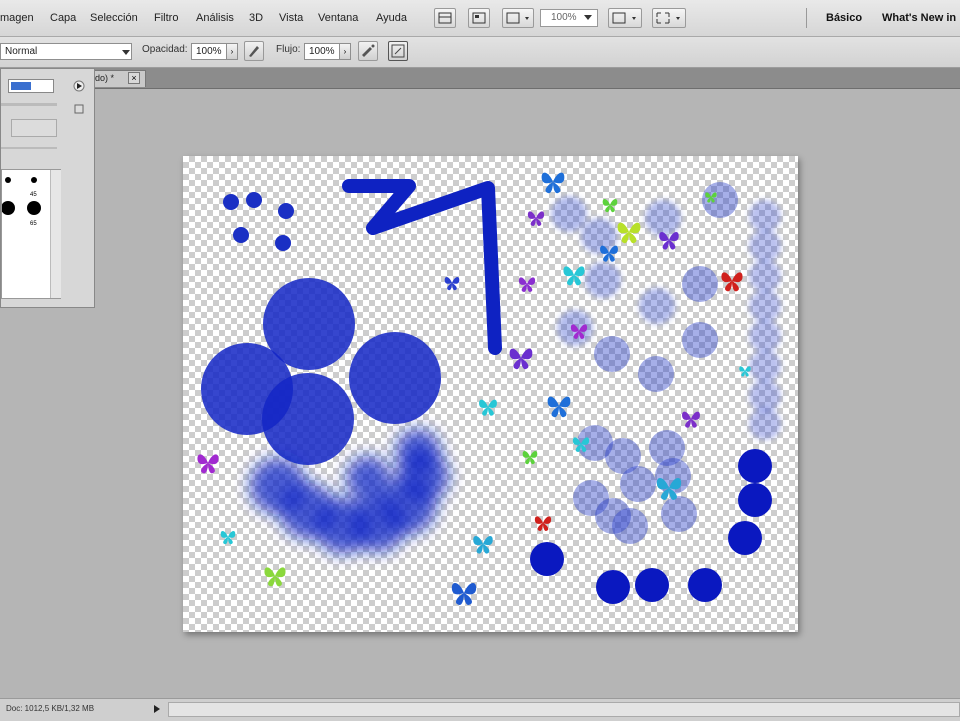  I want to click on brush-size-number: 45, so click(33, 195).